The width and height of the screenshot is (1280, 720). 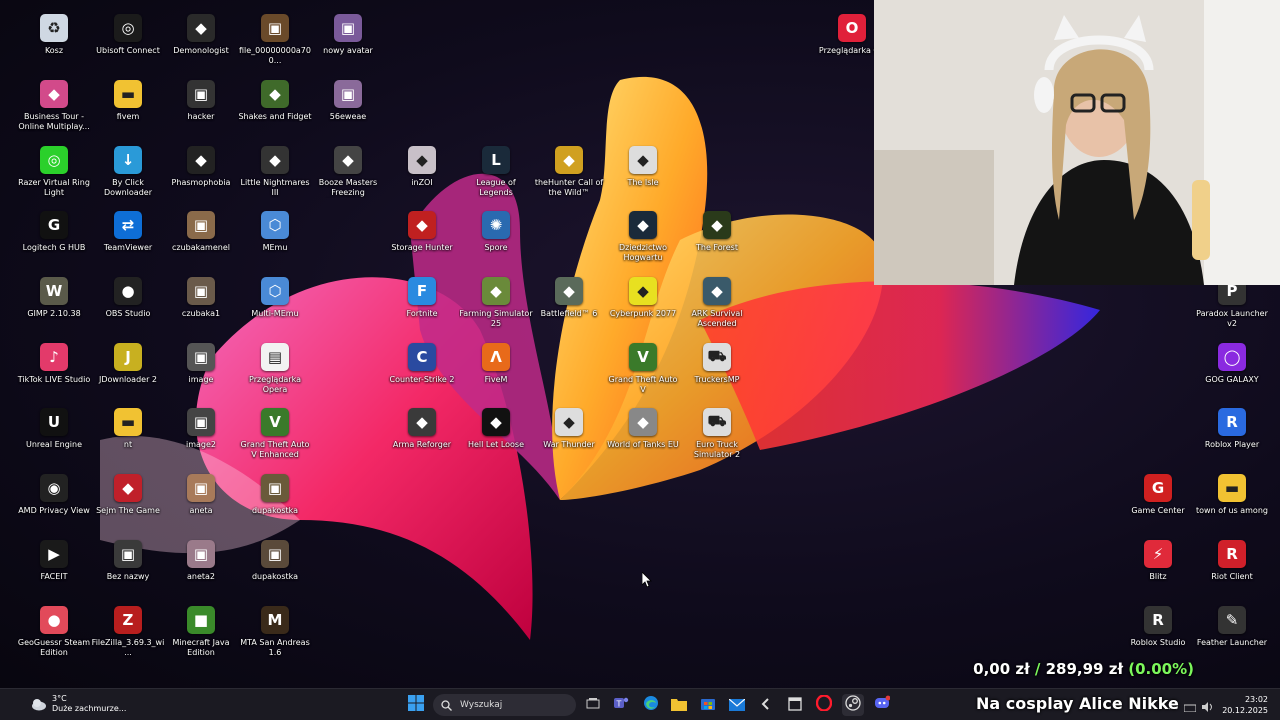 What do you see at coordinates (128, 179) in the screenshot?
I see `desktop-shortcut: ↓ By Click Downloader` at bounding box center [128, 179].